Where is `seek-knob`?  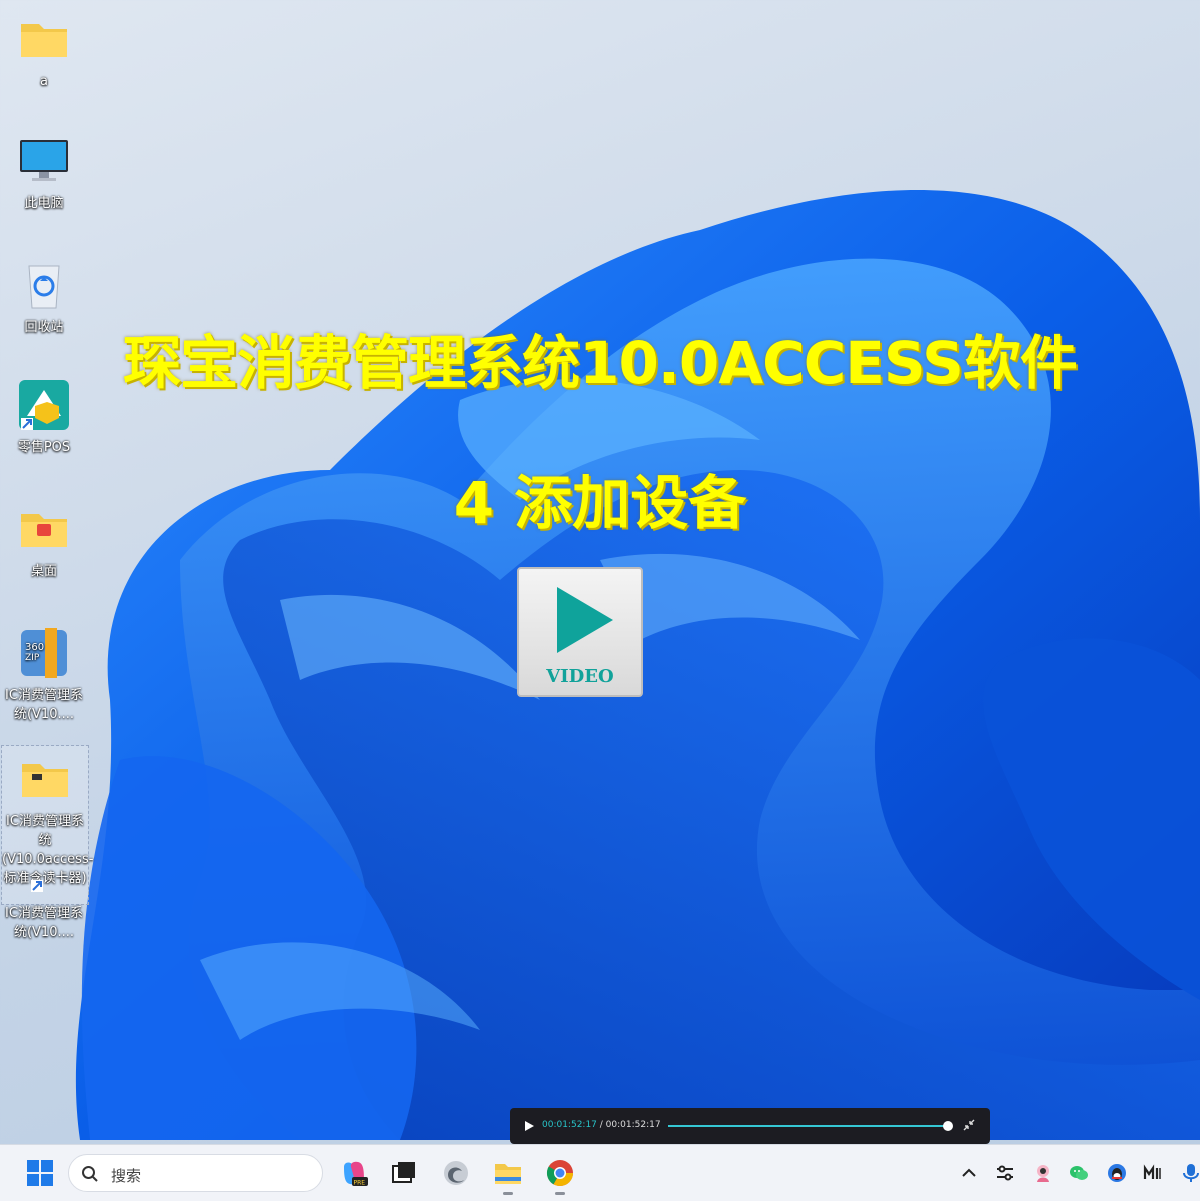 seek-knob is located at coordinates (948, 1126).